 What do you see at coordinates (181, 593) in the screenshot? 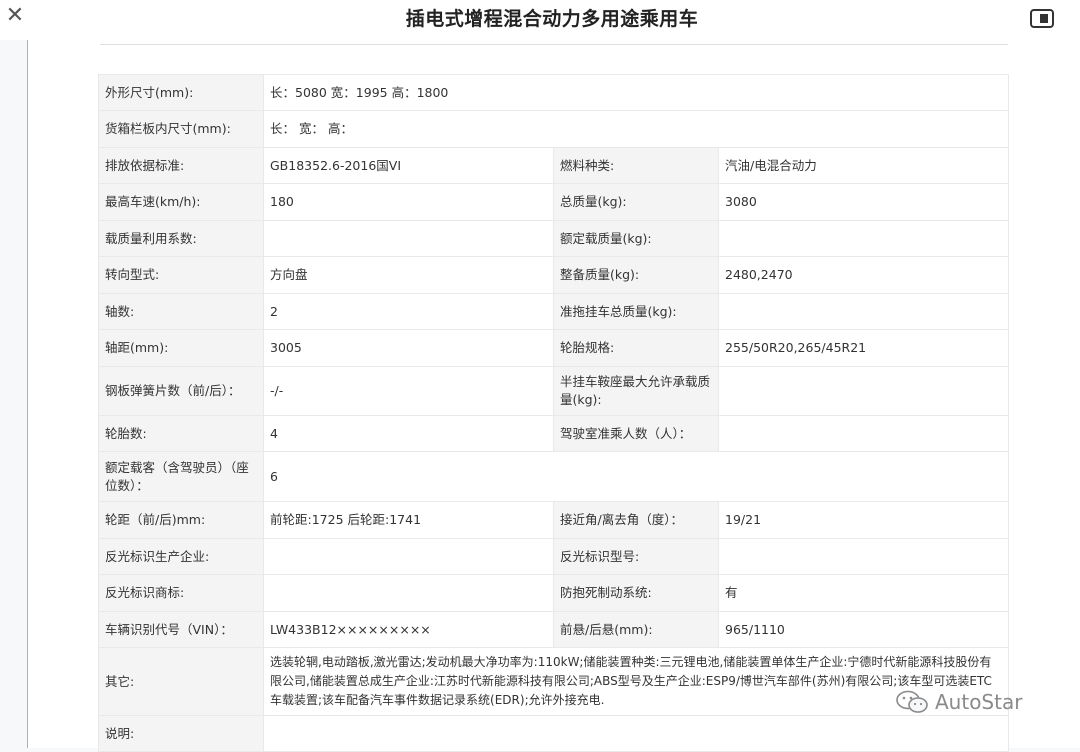
I see `spec-label: 反光标识商标:` at bounding box center [181, 593].